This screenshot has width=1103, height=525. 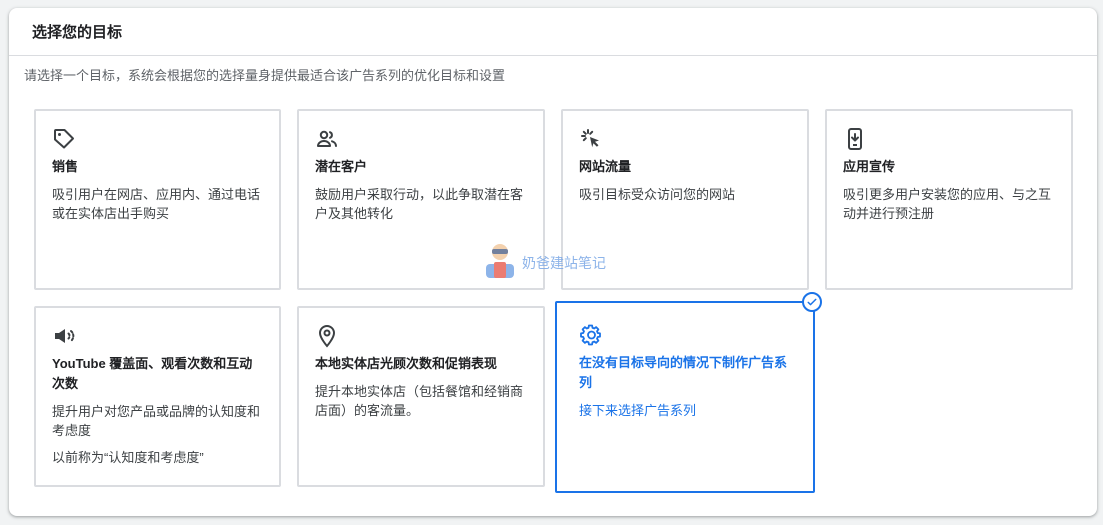 I want to click on card-desc: 吸引更多用户安装您的应用、与之互动并进行预注册, so click(x=947, y=204).